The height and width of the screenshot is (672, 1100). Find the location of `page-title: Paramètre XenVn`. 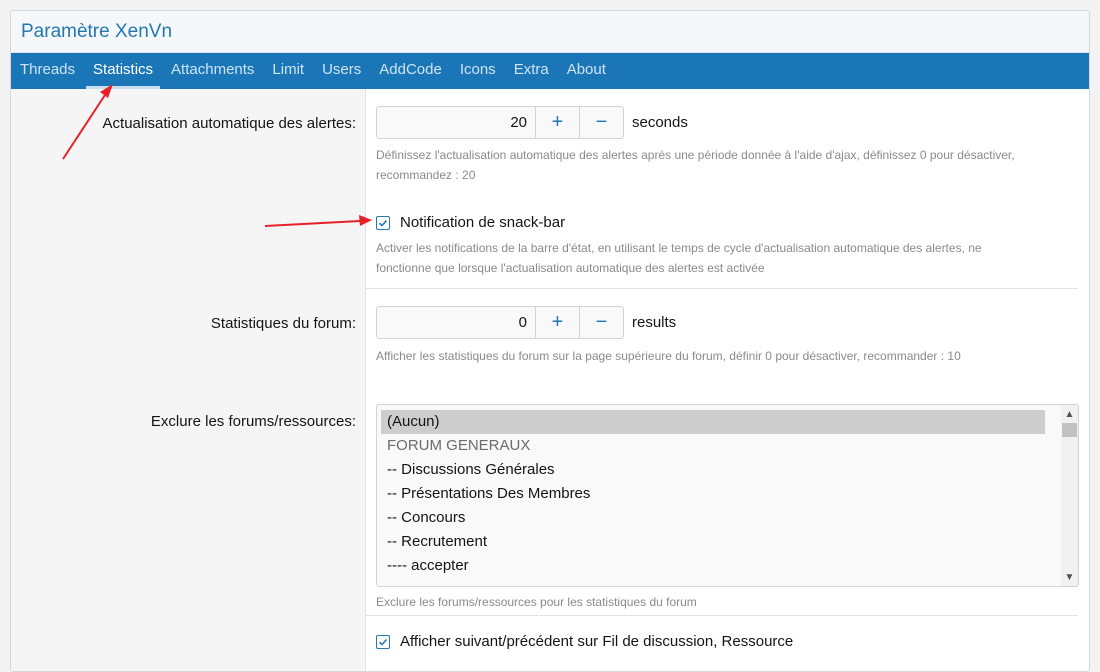

page-title: Paramètre XenVn is located at coordinates (97, 31).